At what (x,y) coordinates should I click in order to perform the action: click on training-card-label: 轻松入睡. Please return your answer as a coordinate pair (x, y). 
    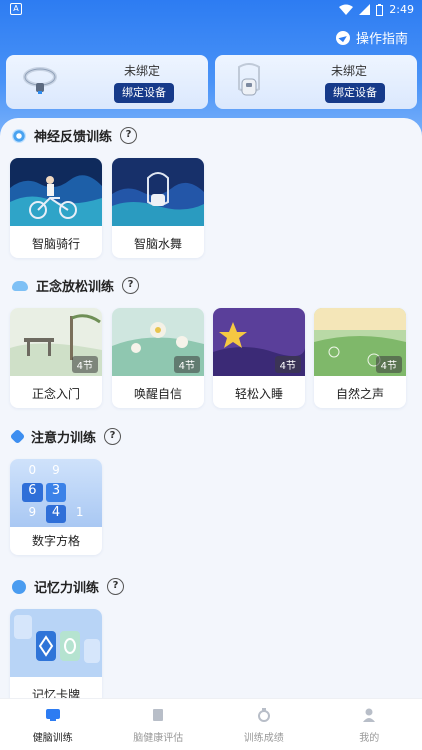
    Looking at the image, I should click on (258, 394).